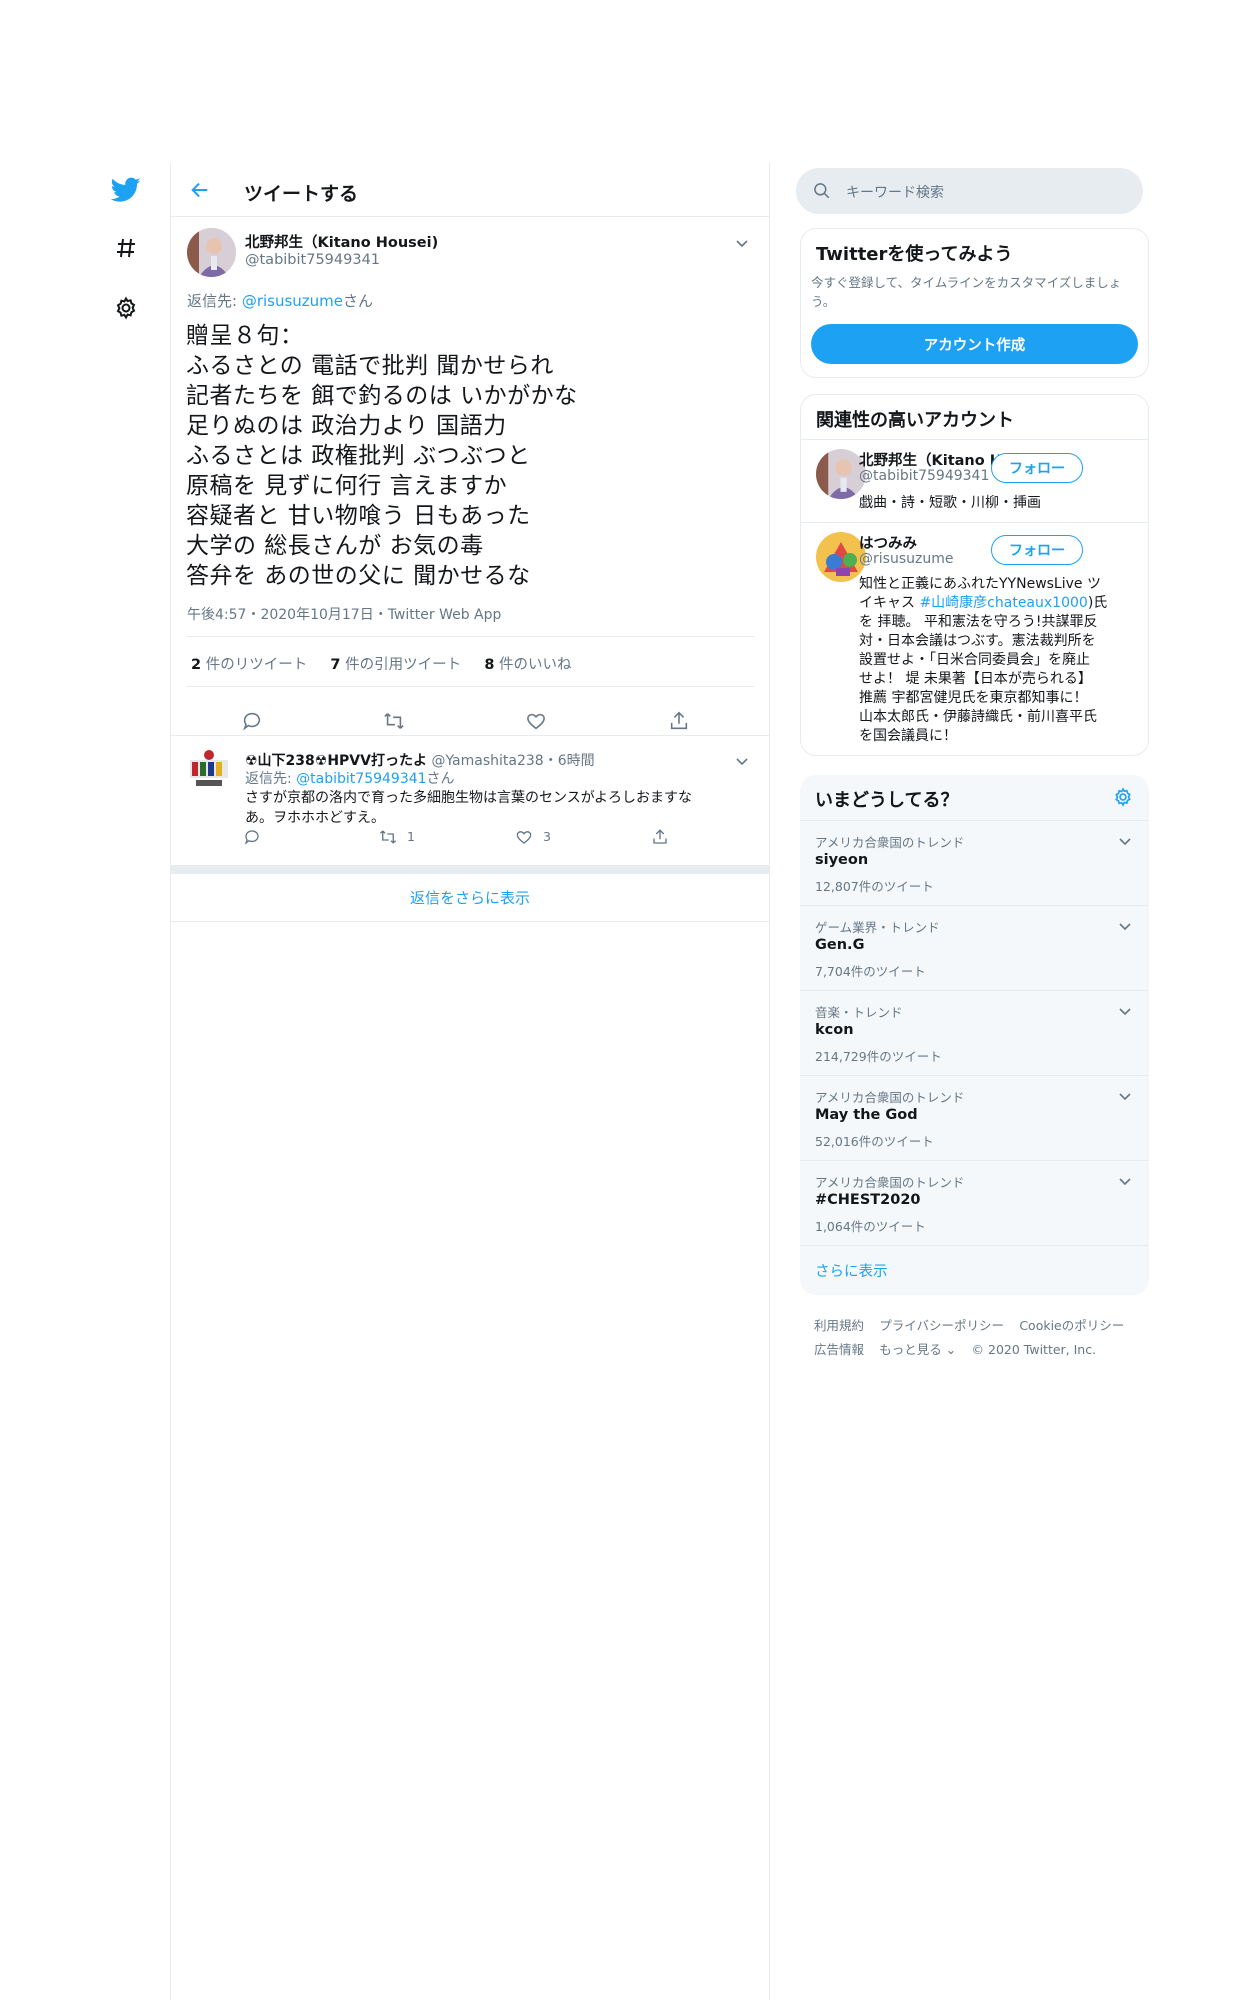 This screenshot has height=2000, width=1242. What do you see at coordinates (949, 1349) in the screenshot?
I see `chevron-down-icon: ⌄` at bounding box center [949, 1349].